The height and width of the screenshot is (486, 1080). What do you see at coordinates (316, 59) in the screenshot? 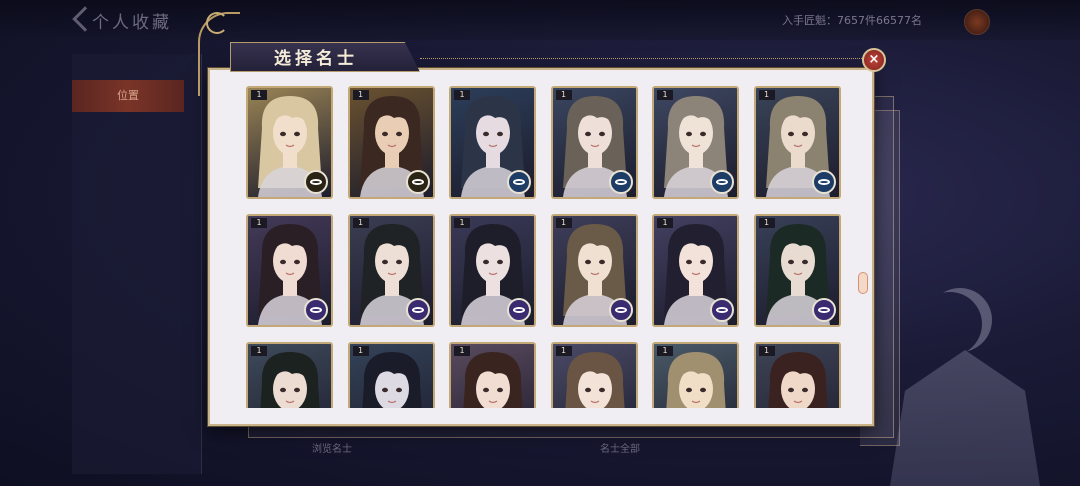
I see `dialog-title: 选择名士` at bounding box center [316, 59].